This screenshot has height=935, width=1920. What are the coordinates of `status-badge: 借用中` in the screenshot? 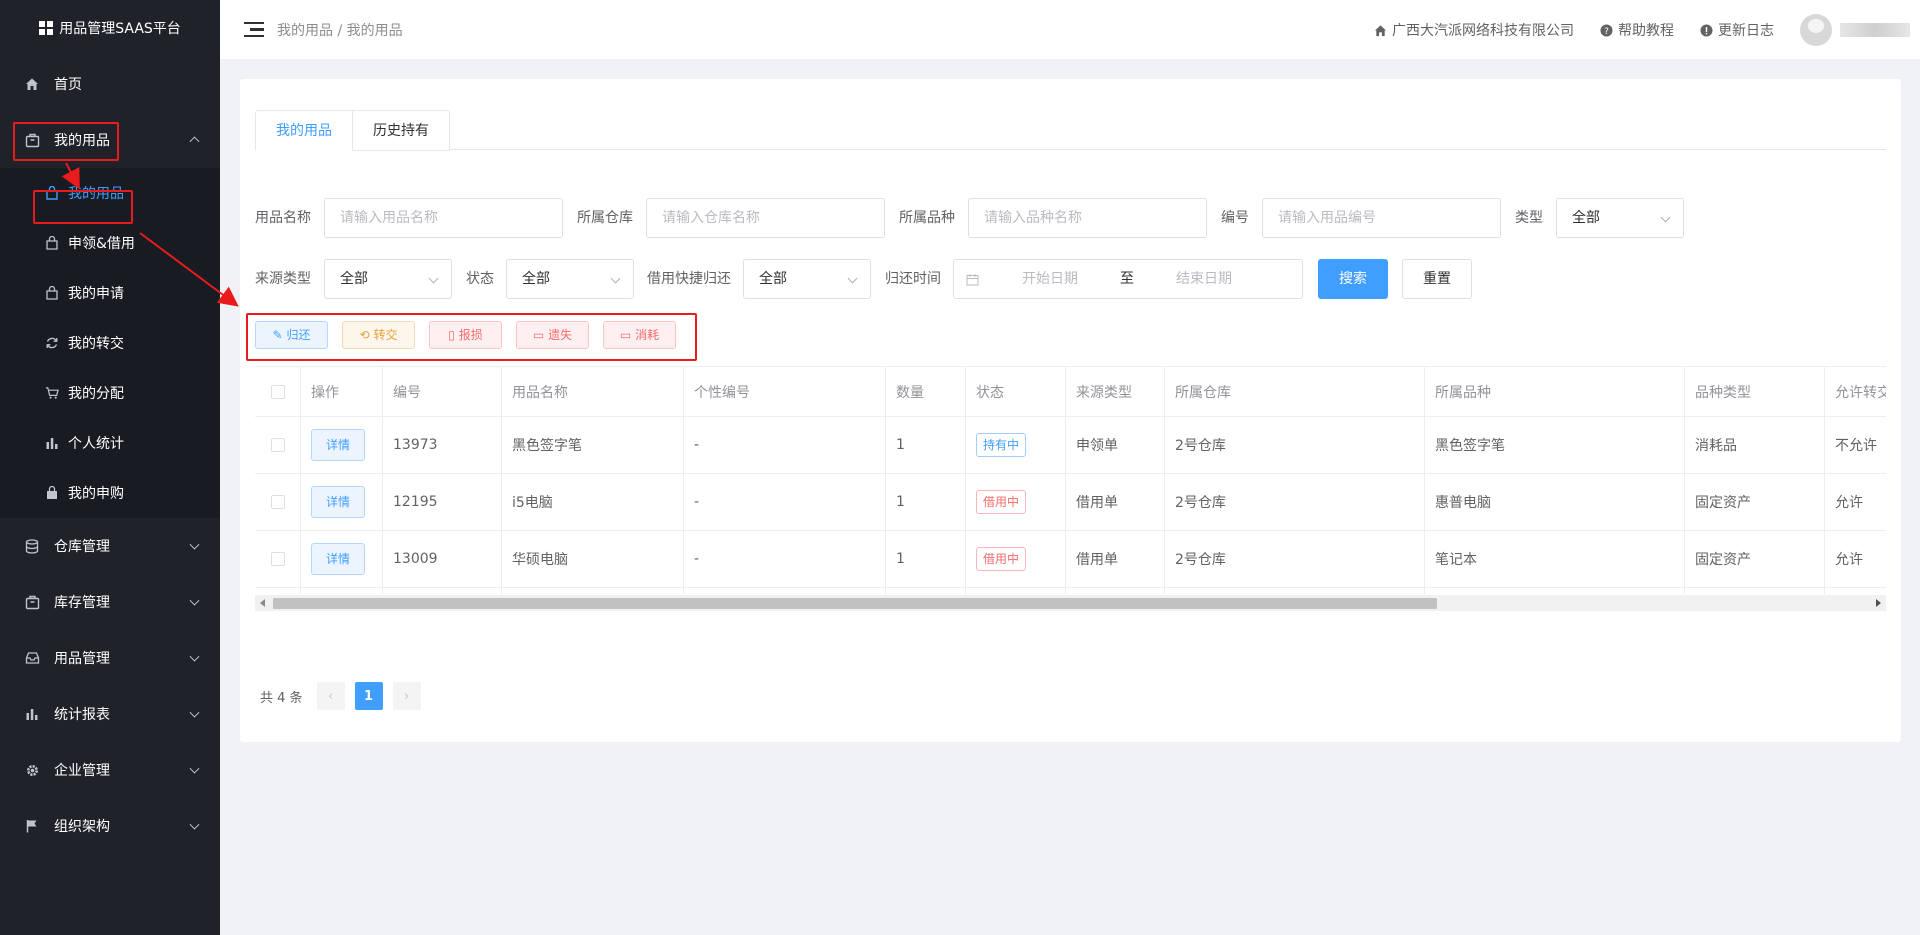 It's located at (1001, 559).